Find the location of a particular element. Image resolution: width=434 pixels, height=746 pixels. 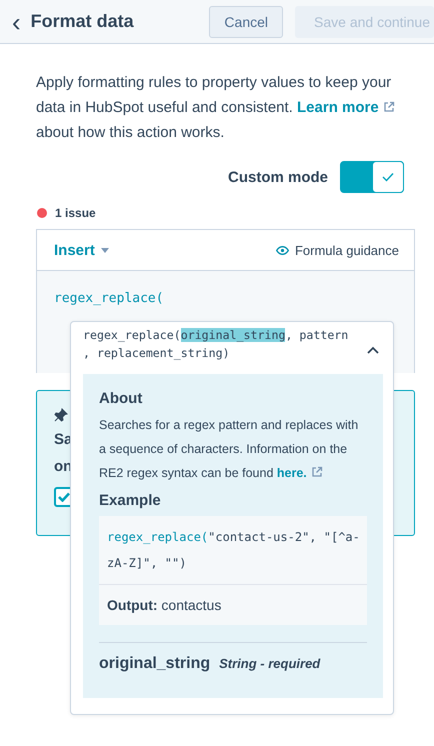

formula-guidance-button: Formula guidance is located at coordinates (337, 250).